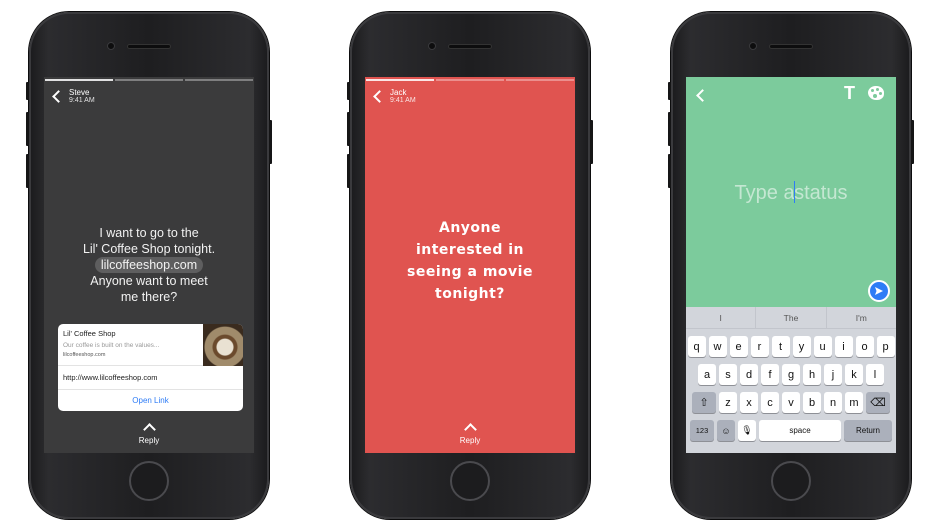 The height and width of the screenshot is (529, 940). I want to click on status-placeholder-end: status, so click(821, 193).